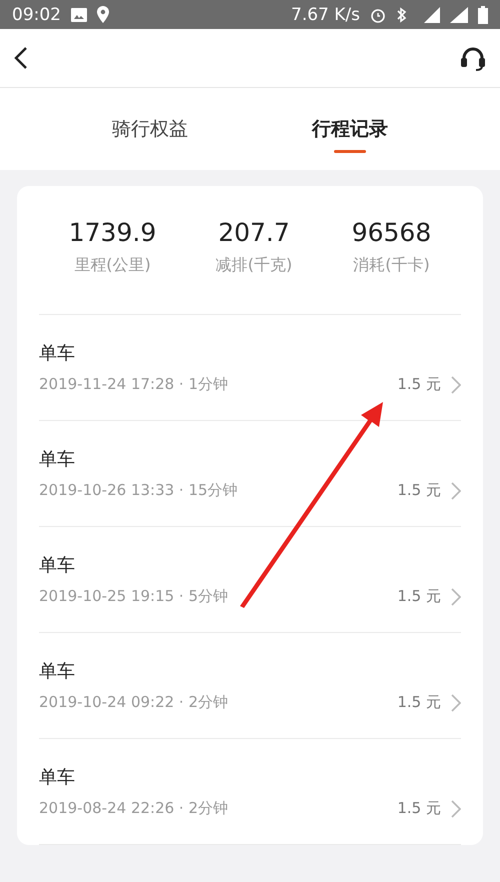  What do you see at coordinates (134, 702) in the screenshot?
I see `trip-meta: 2019-10-24 09:22 · 2分钟` at bounding box center [134, 702].